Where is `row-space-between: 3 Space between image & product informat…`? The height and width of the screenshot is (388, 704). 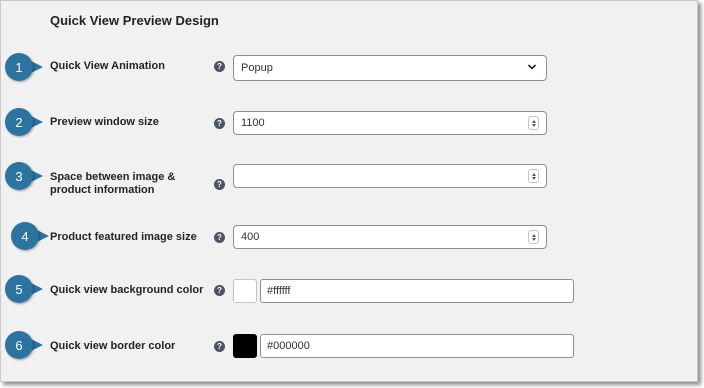 row-space-between: 3 Space between image & product informat… is located at coordinates (350, 181).